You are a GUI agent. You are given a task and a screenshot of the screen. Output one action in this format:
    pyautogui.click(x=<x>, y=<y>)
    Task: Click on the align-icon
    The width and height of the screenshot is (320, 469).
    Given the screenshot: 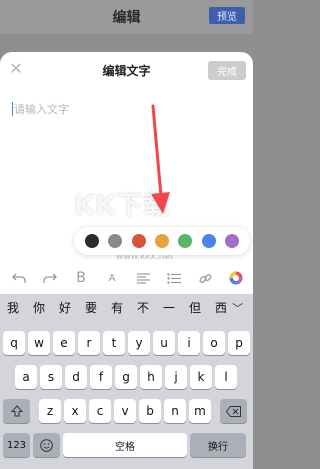 What is the action you would take?
    pyautogui.click(x=143, y=278)
    